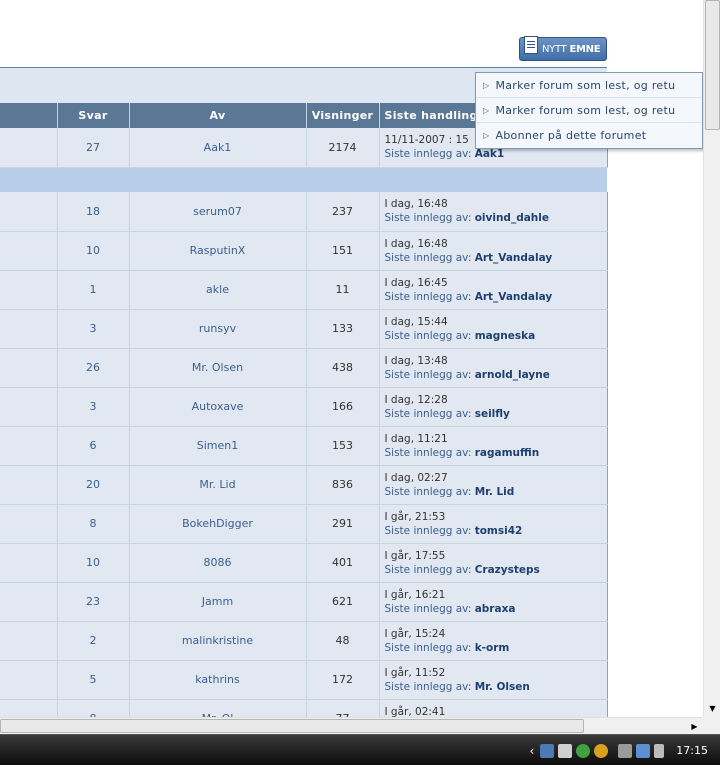 This screenshot has height=765, width=720. I want to click on scroll-right-icon: ▶, so click(694, 726).